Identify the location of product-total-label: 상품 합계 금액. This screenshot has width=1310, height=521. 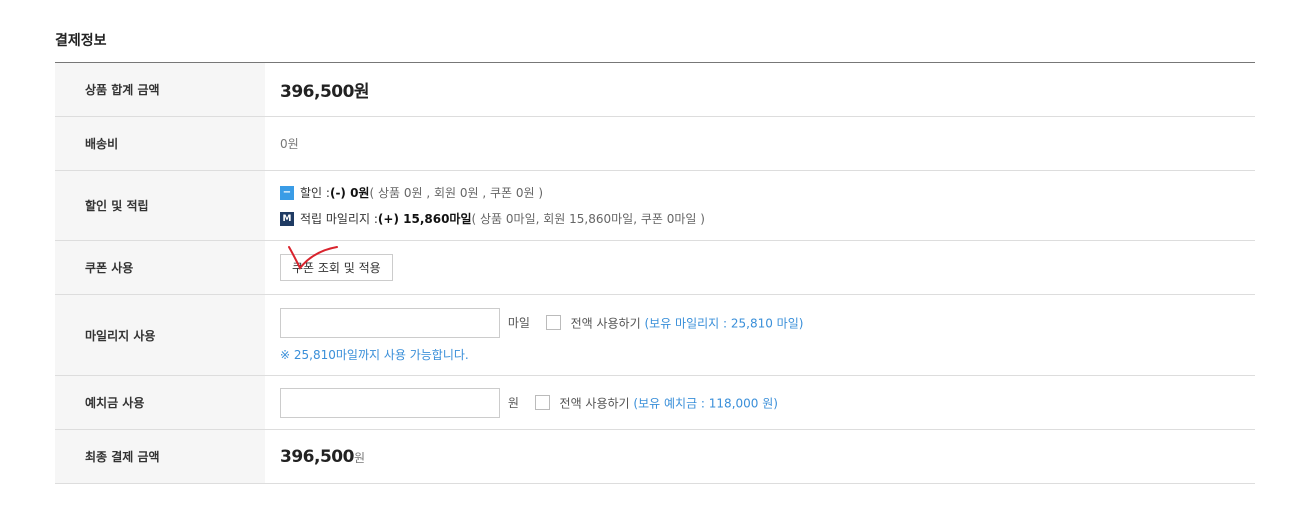
(160, 89).